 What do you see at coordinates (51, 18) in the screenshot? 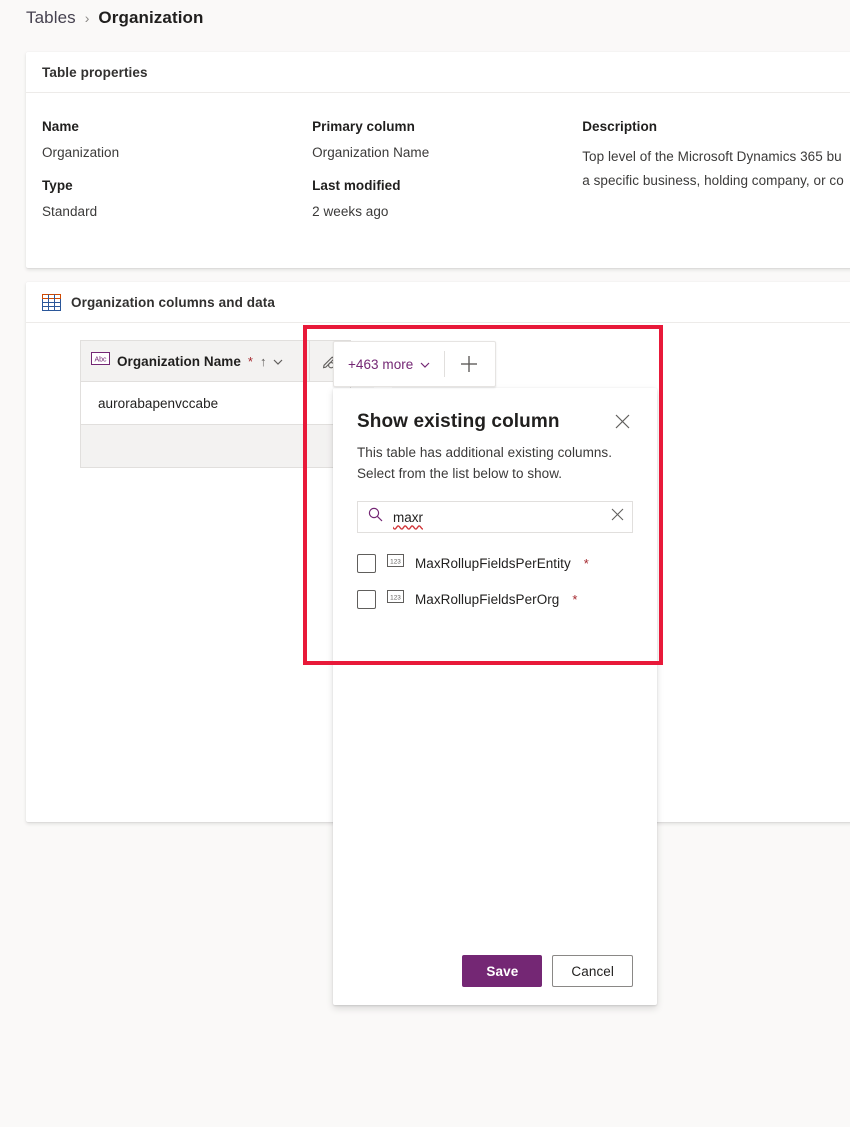
I see `breadcrumb-item-tables: Tables` at bounding box center [51, 18].